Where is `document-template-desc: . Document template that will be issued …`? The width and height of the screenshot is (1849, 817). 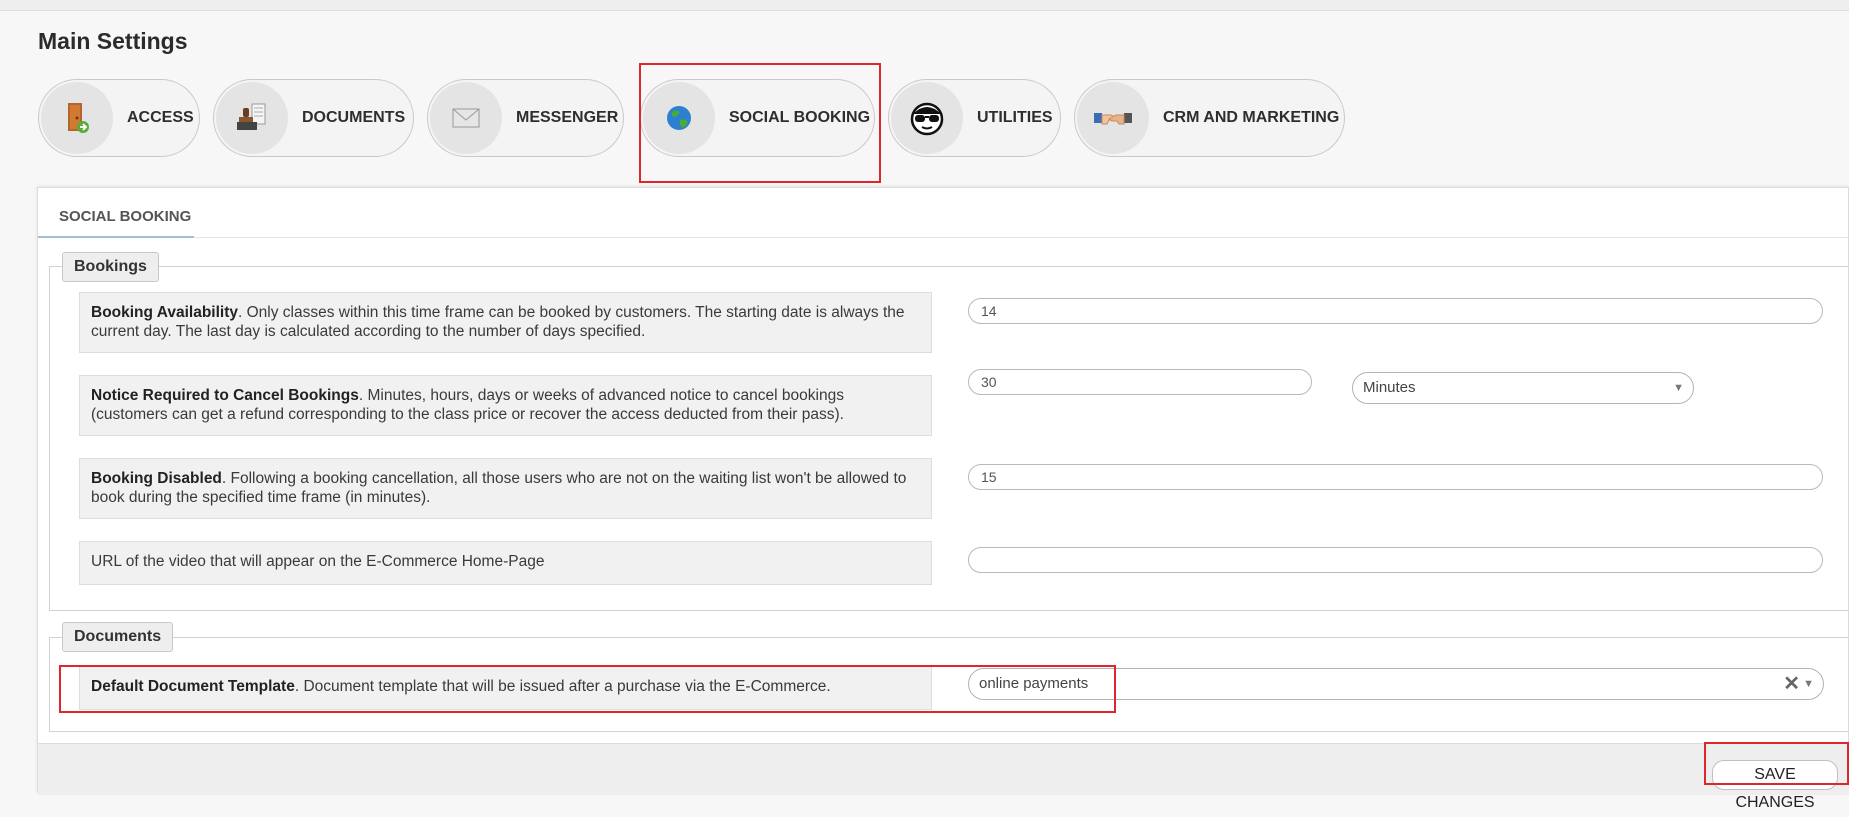
document-template-desc: . Document template that will be issued … is located at coordinates (562, 686).